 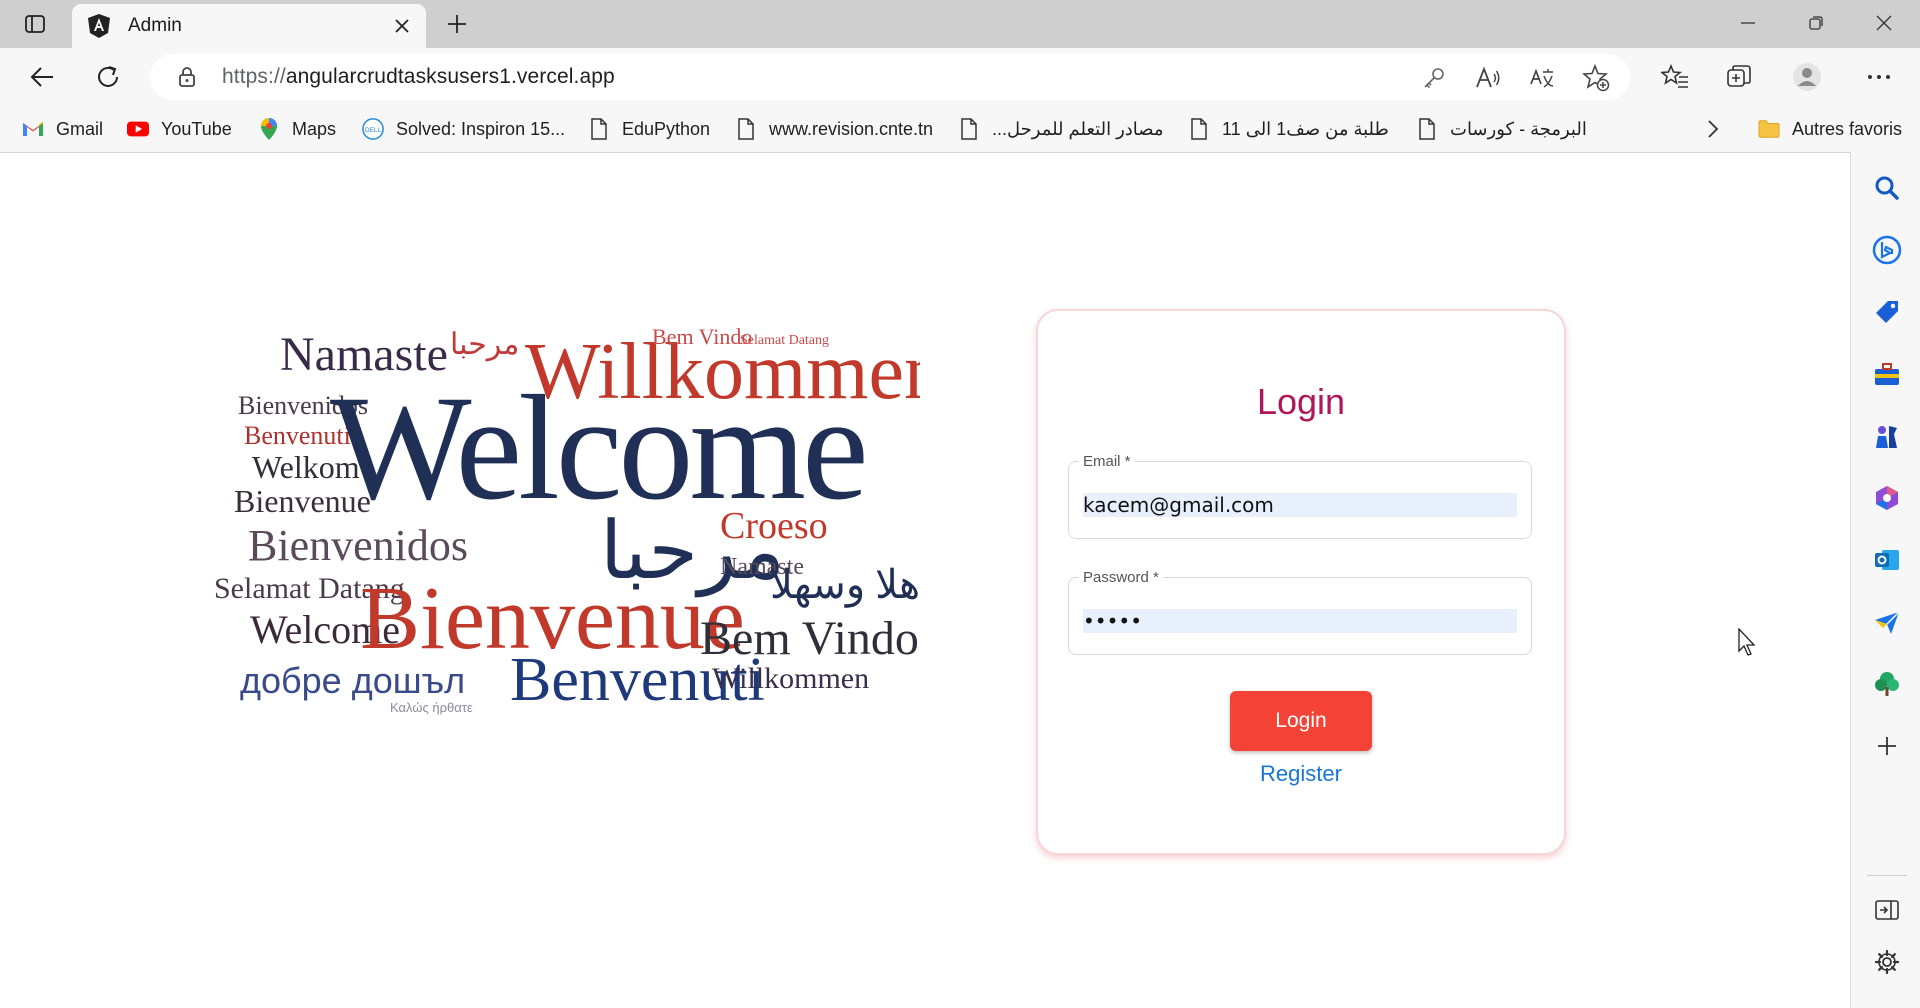 I want to click on bookmark-edupython: EduPython, so click(x=649, y=129).